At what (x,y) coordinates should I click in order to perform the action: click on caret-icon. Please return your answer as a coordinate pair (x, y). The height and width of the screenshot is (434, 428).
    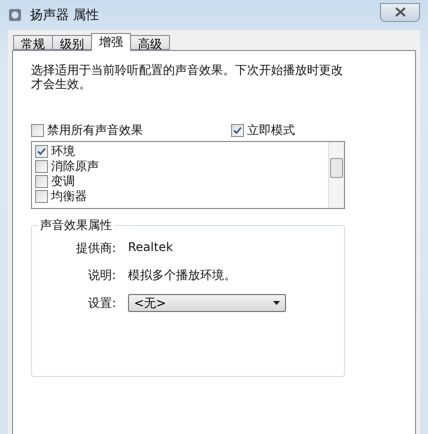
    Looking at the image, I should click on (276, 303).